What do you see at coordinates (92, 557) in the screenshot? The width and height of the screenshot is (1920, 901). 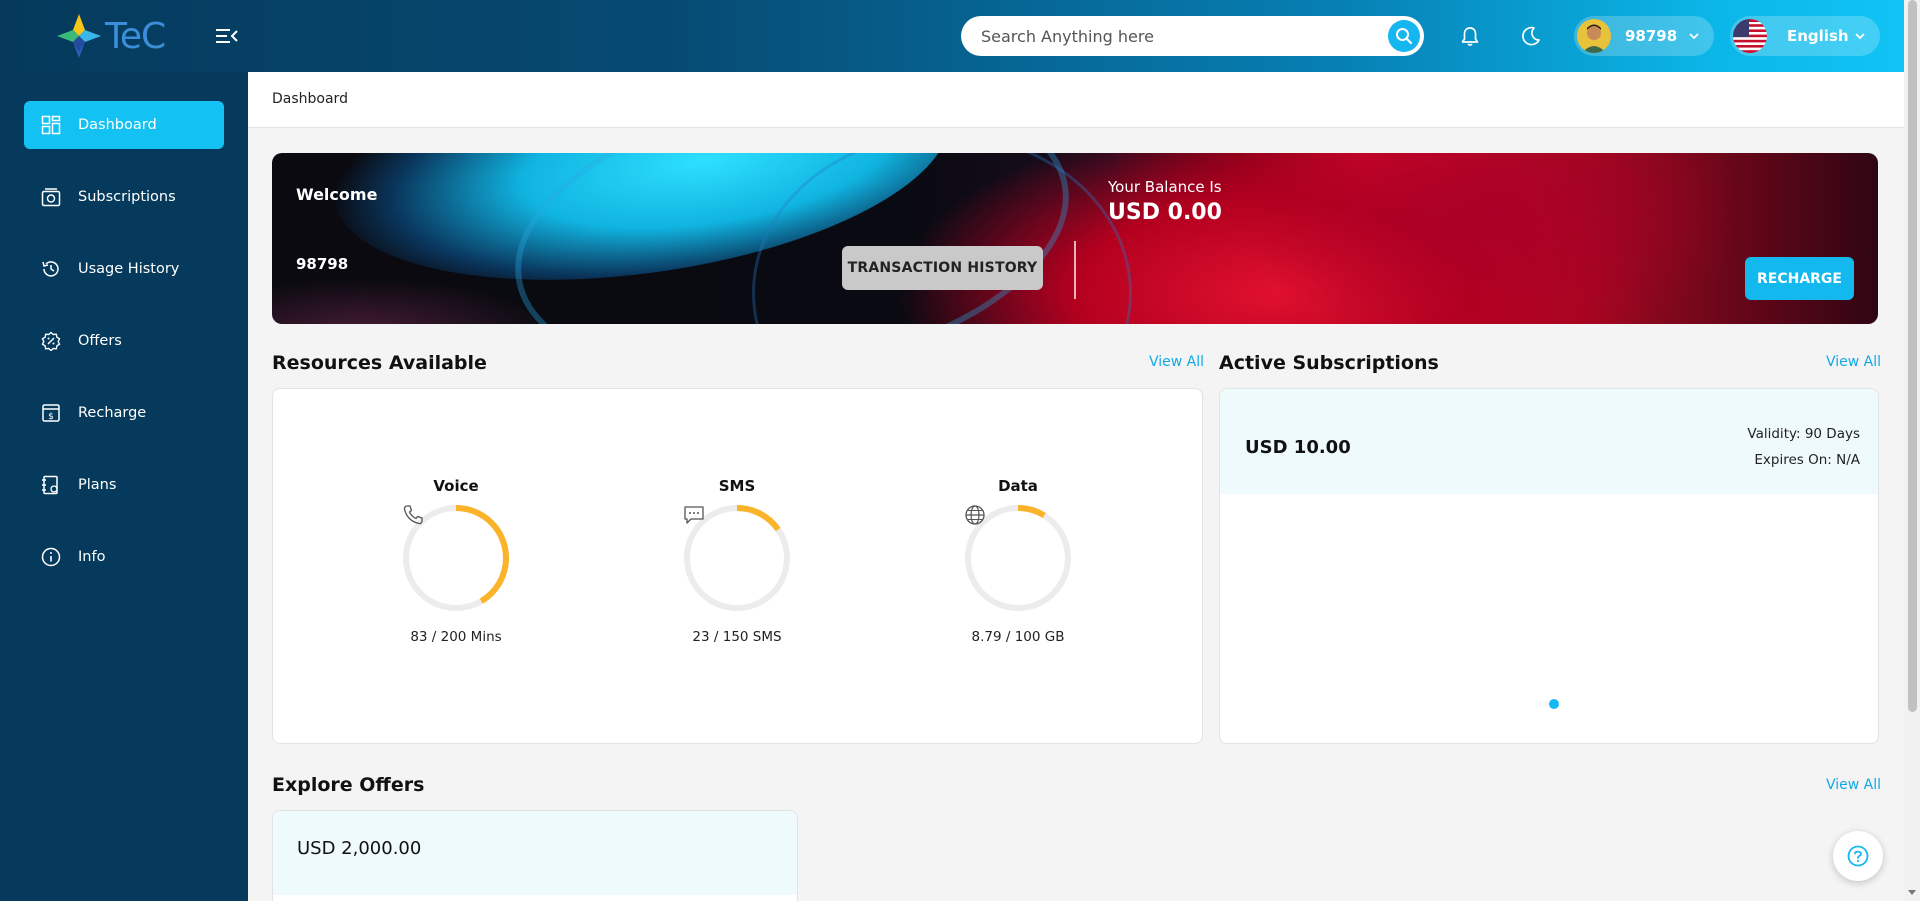 I see `sidebar-item-label: Info` at bounding box center [92, 557].